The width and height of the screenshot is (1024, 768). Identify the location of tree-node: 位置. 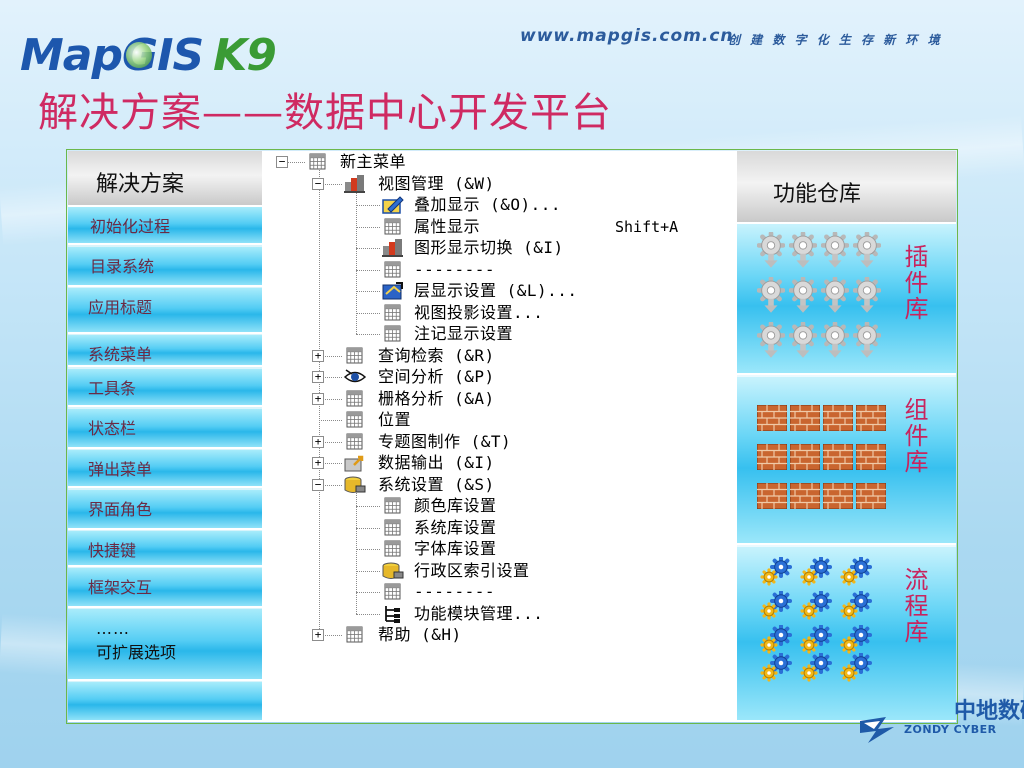
(499, 420).